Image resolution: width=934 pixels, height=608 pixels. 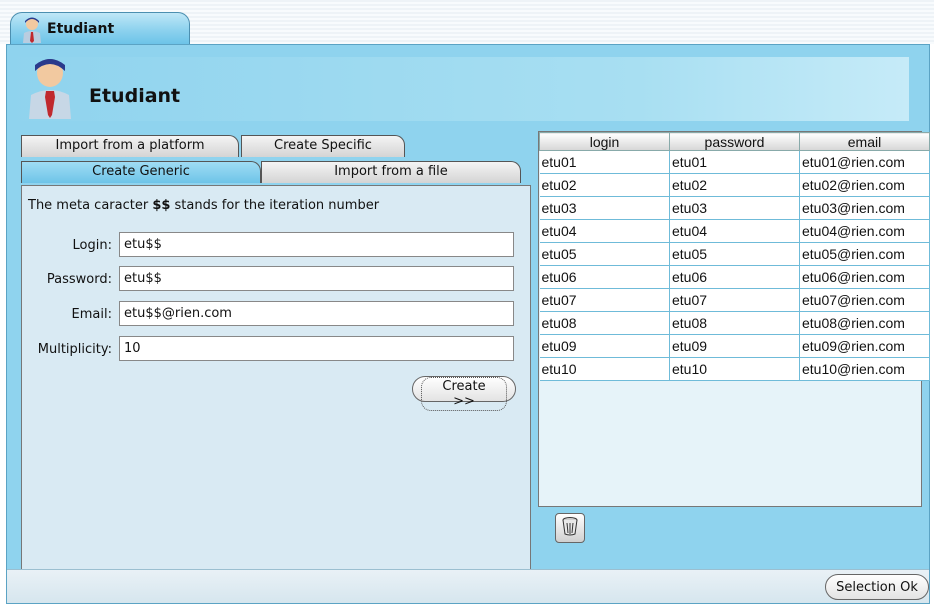 I want to click on login-cell: etu06, so click(x=604, y=277).